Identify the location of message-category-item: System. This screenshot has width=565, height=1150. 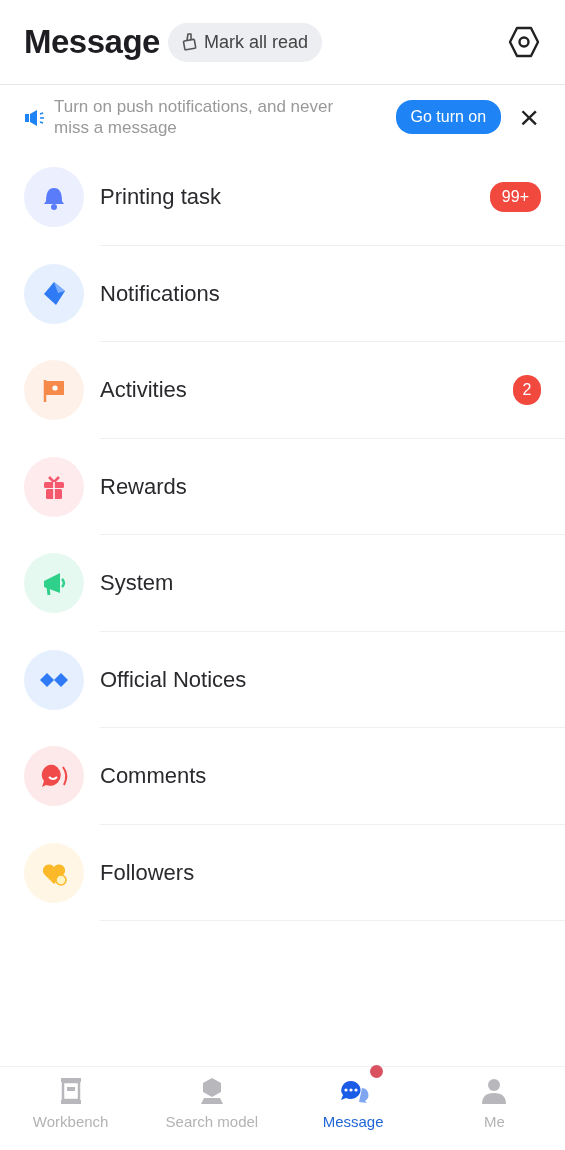
(282, 583).